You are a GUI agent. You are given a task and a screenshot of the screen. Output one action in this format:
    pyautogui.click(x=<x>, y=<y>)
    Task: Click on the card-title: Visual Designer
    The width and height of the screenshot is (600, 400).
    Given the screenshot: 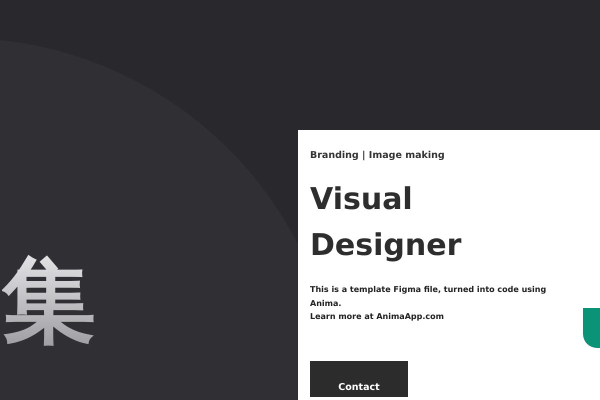 What is the action you would take?
    pyautogui.click(x=386, y=223)
    